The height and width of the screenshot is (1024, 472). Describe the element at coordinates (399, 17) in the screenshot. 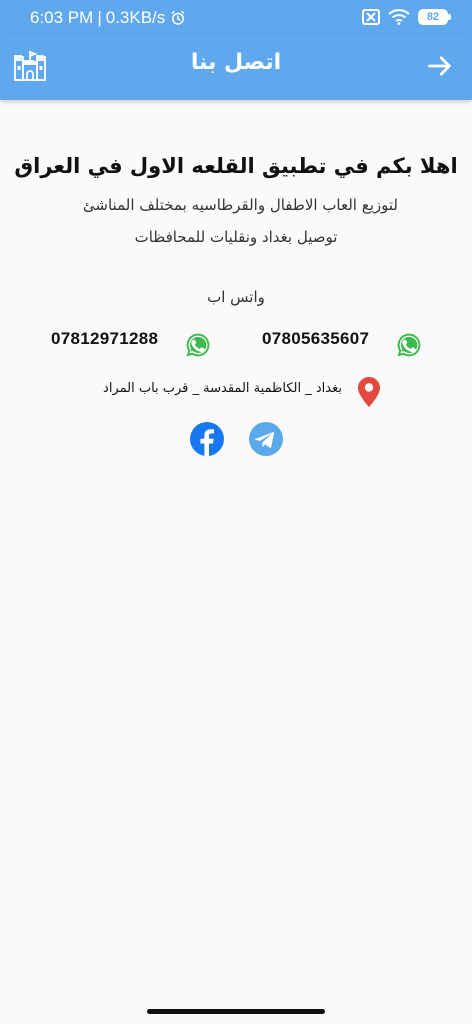

I see `wifi-icon` at that location.